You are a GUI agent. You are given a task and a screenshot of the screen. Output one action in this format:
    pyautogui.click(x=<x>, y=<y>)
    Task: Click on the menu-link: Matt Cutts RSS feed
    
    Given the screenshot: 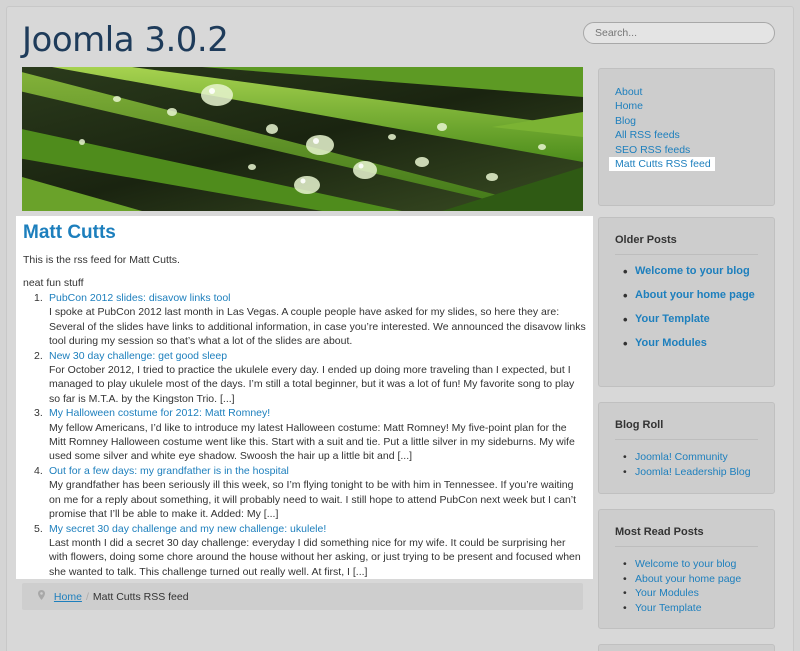 What is the action you would take?
    pyautogui.click(x=663, y=164)
    